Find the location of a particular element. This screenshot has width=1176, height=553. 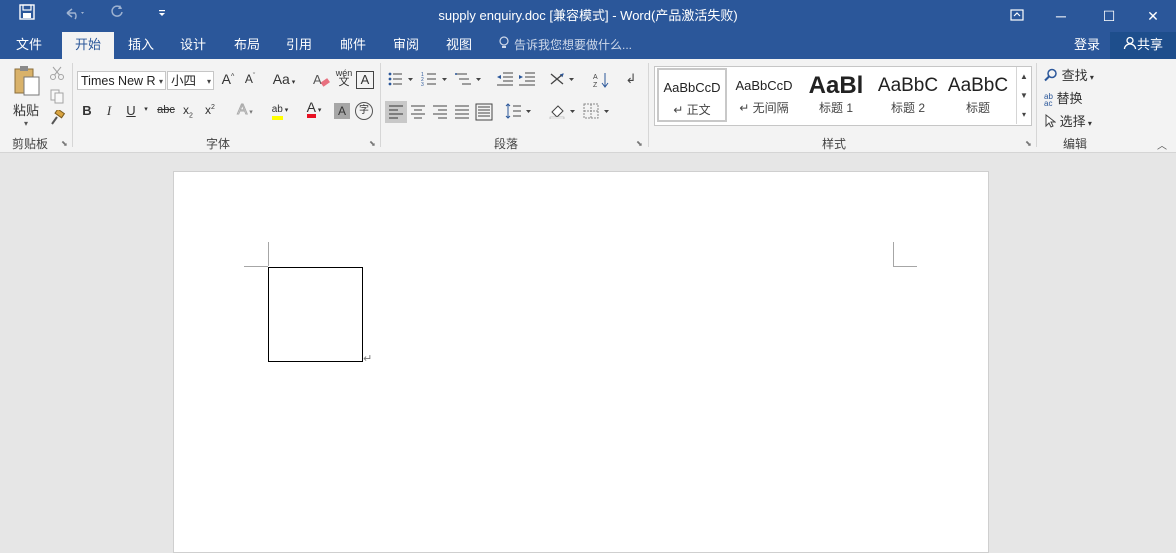

superscript-button: x2 is located at coordinates (210, 110).